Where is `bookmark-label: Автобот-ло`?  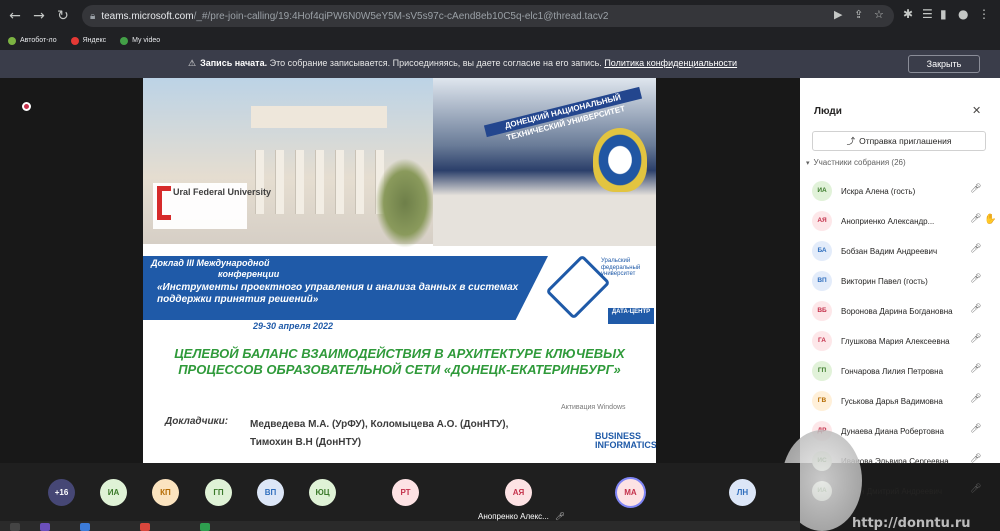
bookmark-label: Автобот-ло is located at coordinates (38, 40).